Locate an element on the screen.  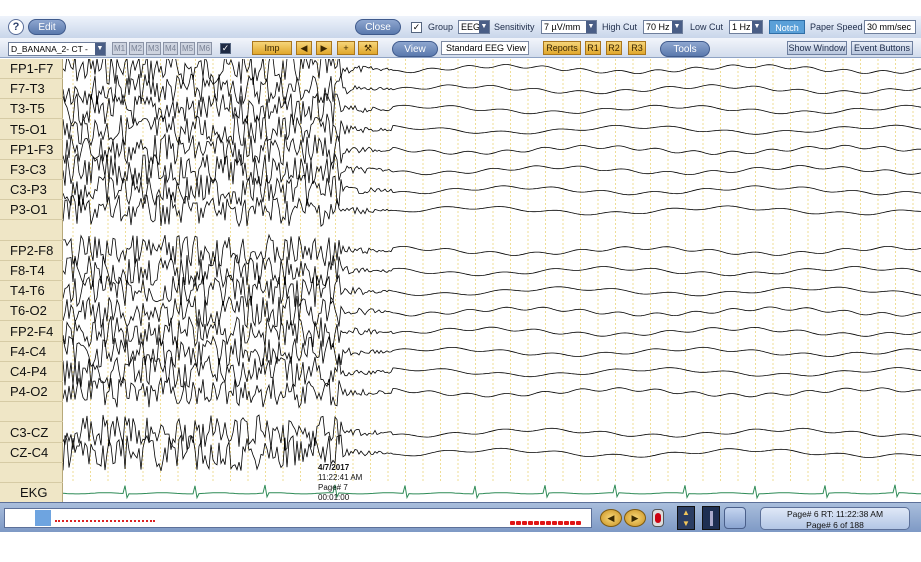
tools-button: Tools is located at coordinates (685, 49).